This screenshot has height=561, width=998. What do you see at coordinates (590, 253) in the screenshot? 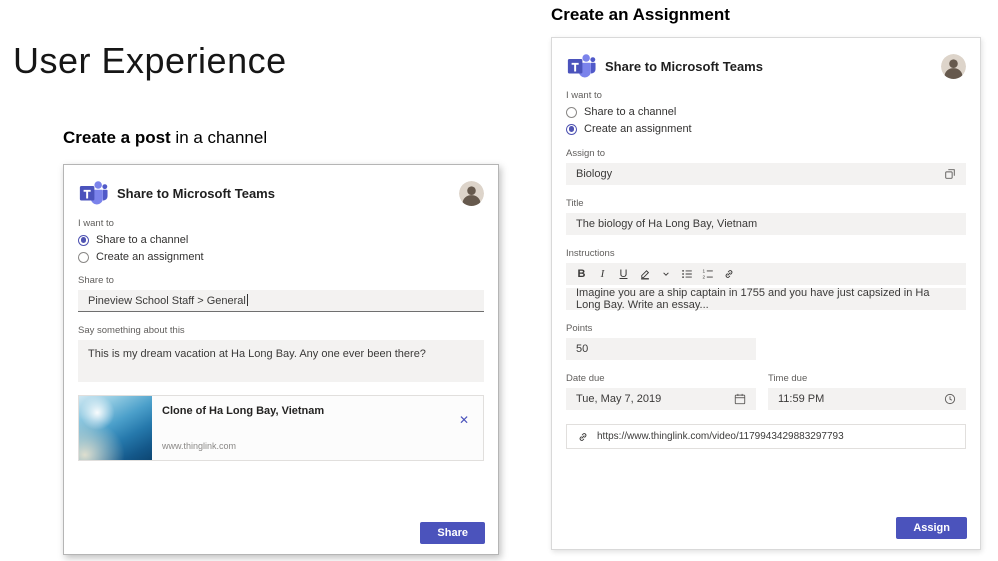
I see `instructions-label: Instructions` at bounding box center [590, 253].